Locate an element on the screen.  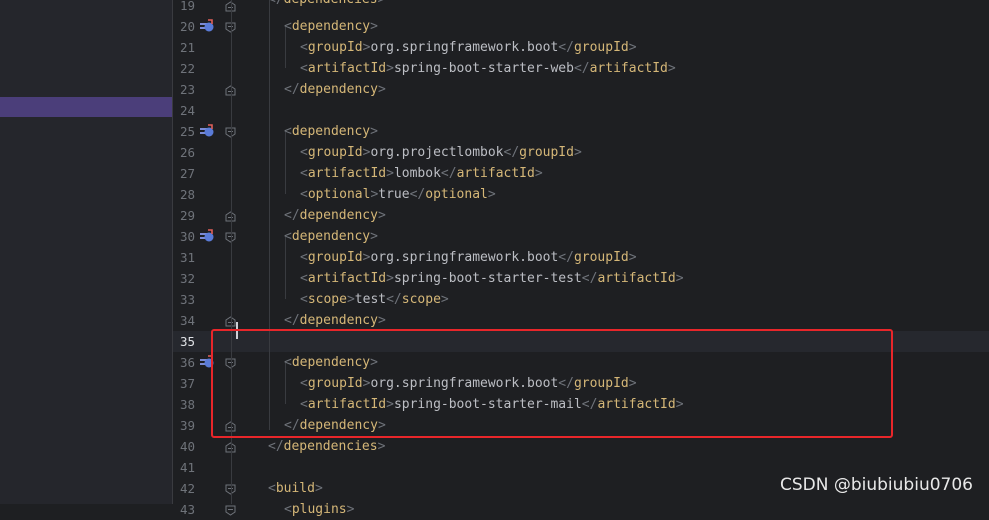
line-number: 19 is located at coordinates (184, 8).